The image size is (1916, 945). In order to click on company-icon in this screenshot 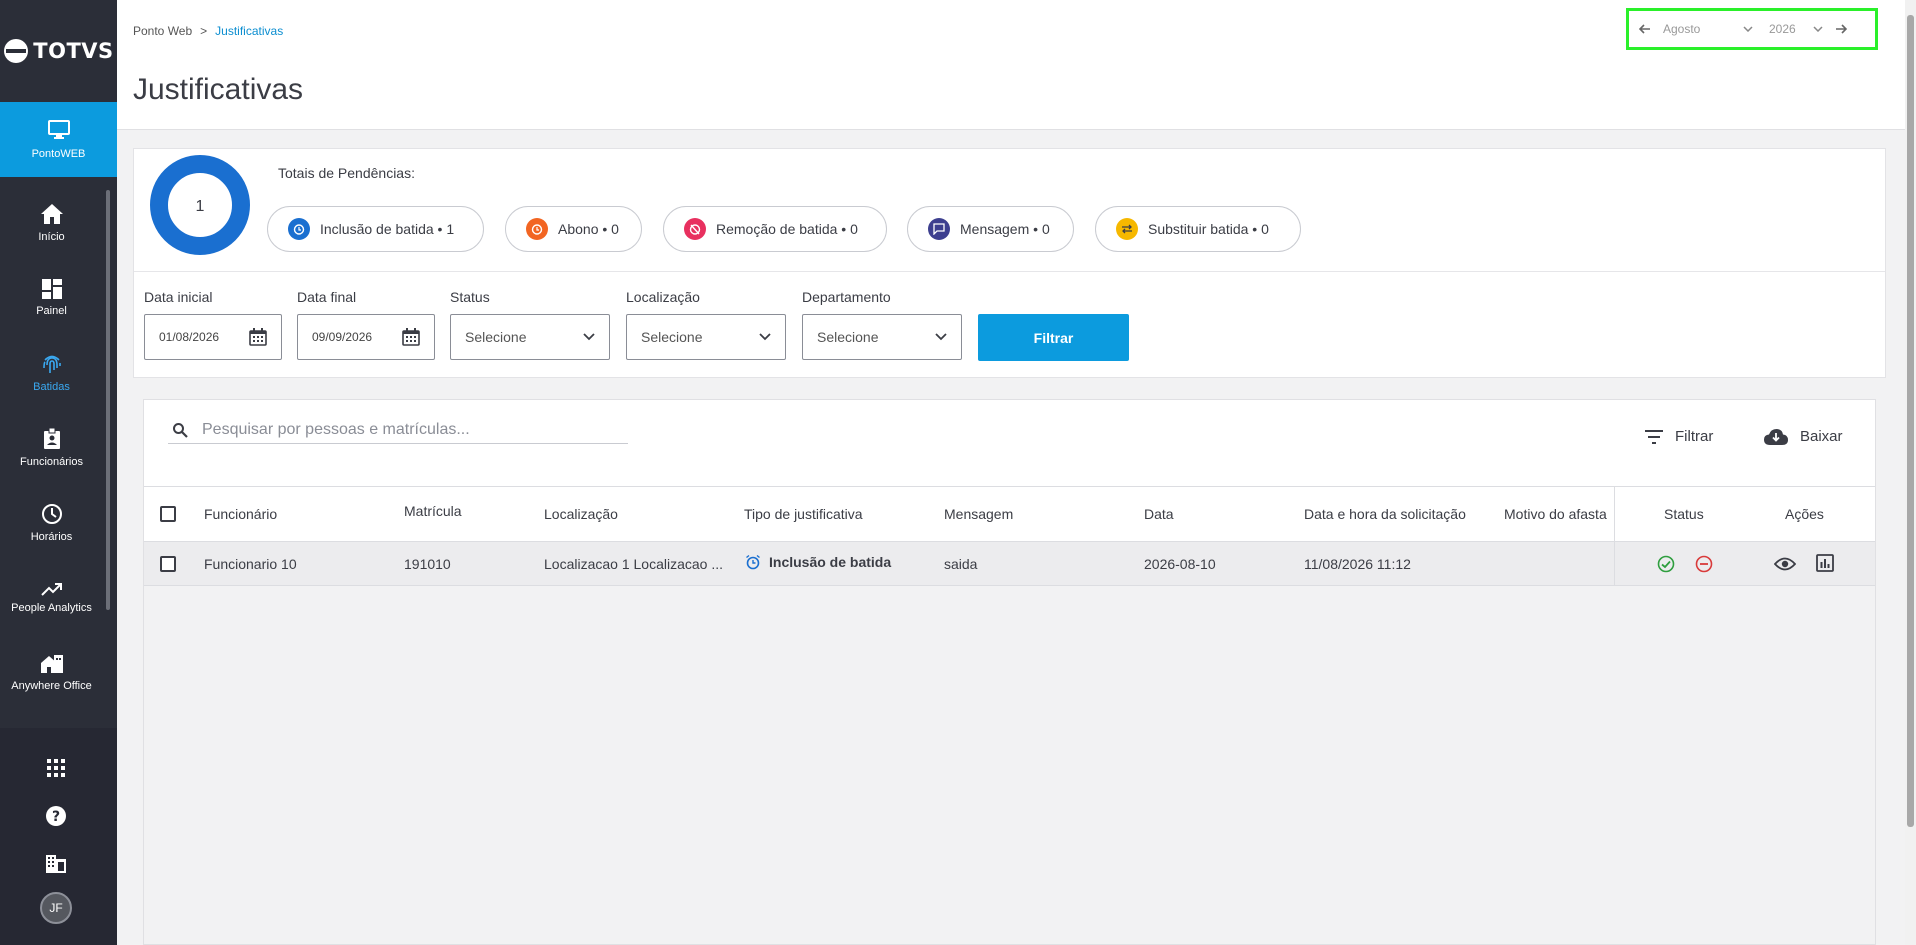, I will do `click(56, 864)`.